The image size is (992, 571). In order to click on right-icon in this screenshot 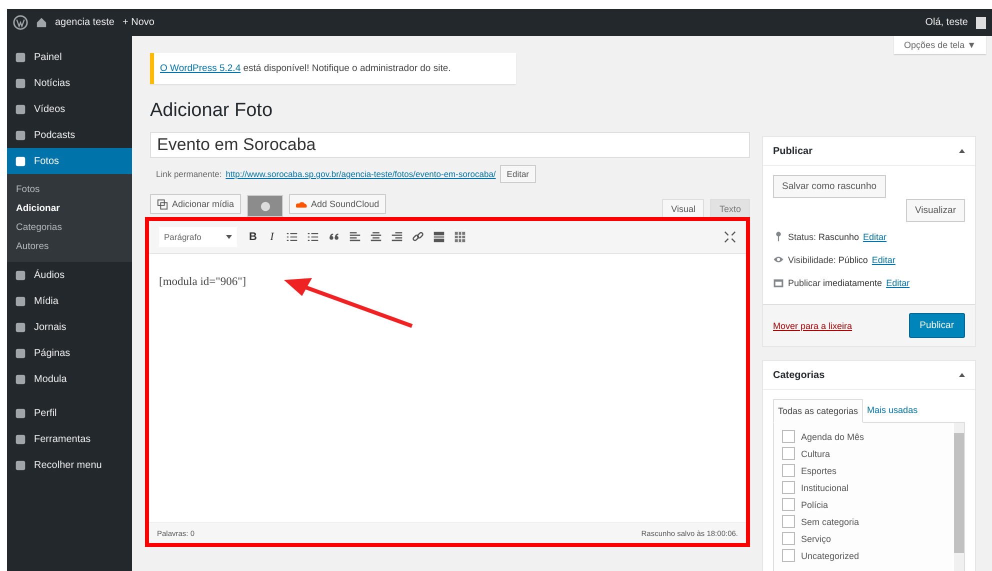, I will do `click(397, 237)`.